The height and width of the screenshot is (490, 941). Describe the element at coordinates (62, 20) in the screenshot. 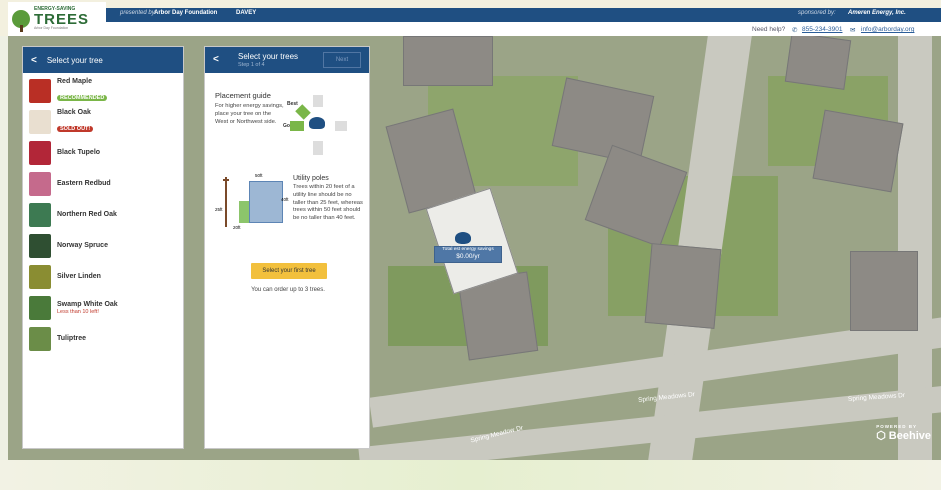

I see `logo-title: TREES` at that location.